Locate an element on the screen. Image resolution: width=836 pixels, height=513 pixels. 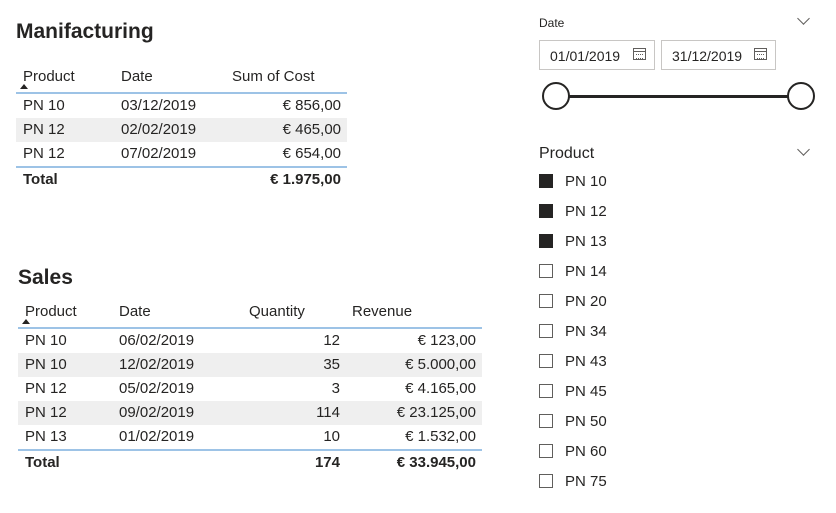
cell-revenue: € 123,00 is located at coordinates (446, 340).